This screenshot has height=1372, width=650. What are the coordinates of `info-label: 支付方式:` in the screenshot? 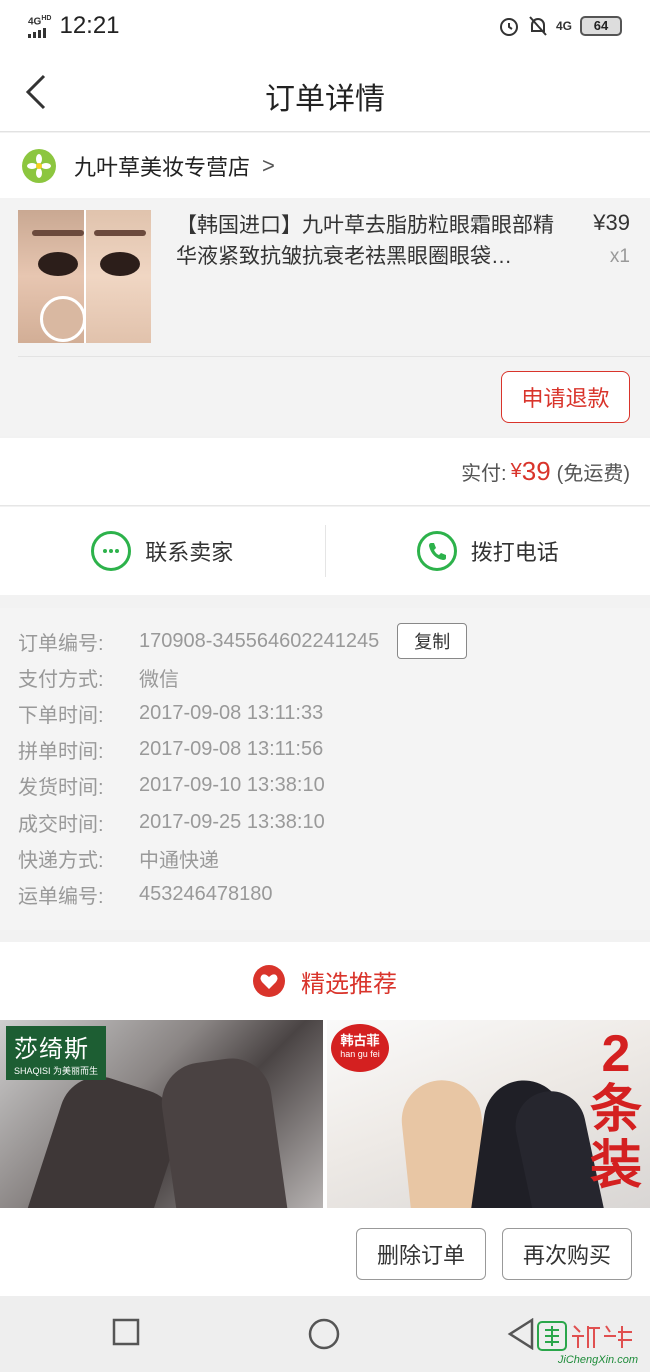 It's located at (61, 679).